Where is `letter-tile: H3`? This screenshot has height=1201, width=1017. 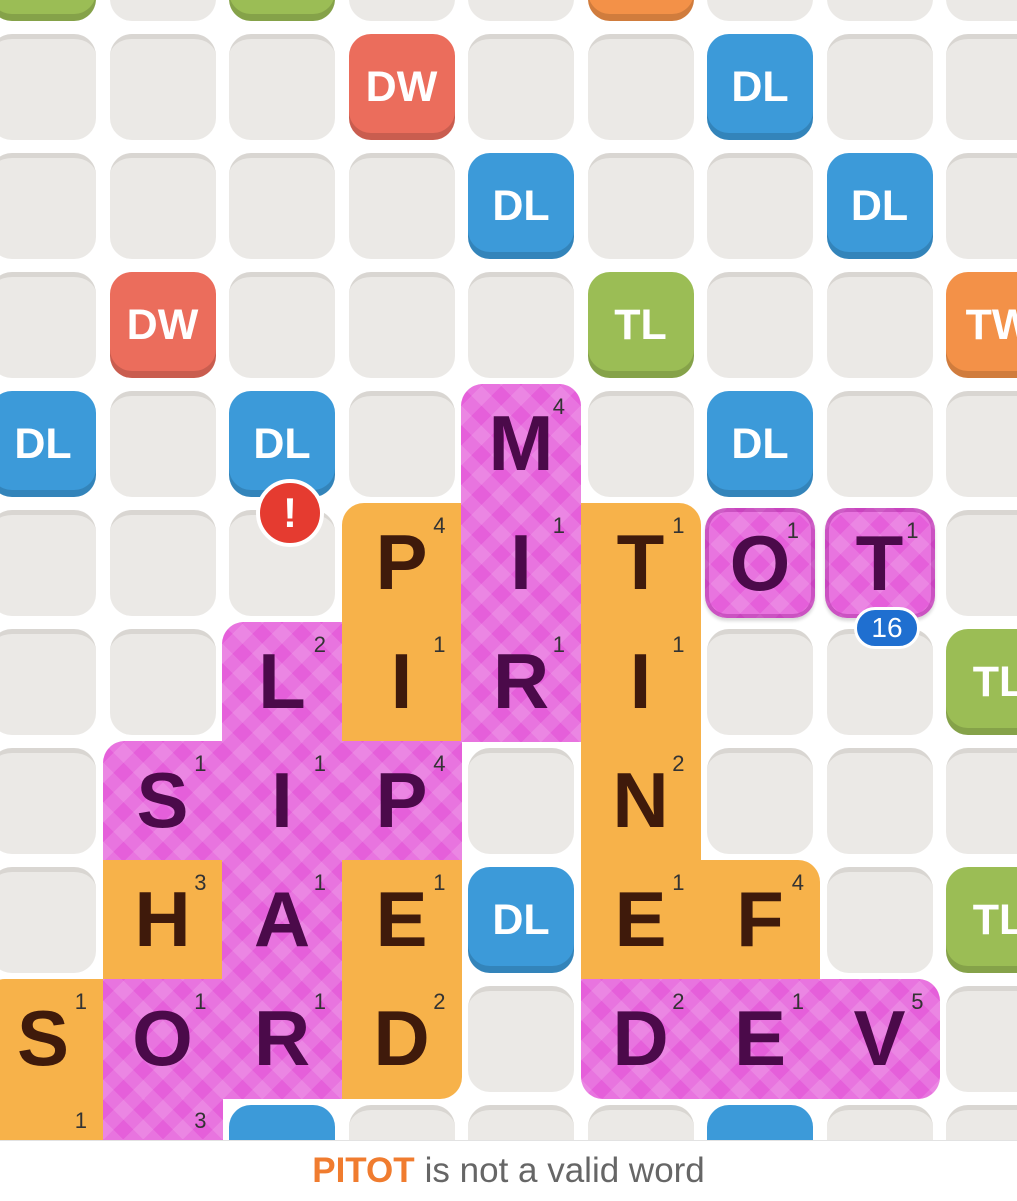 letter-tile: H3 is located at coordinates (162, 920).